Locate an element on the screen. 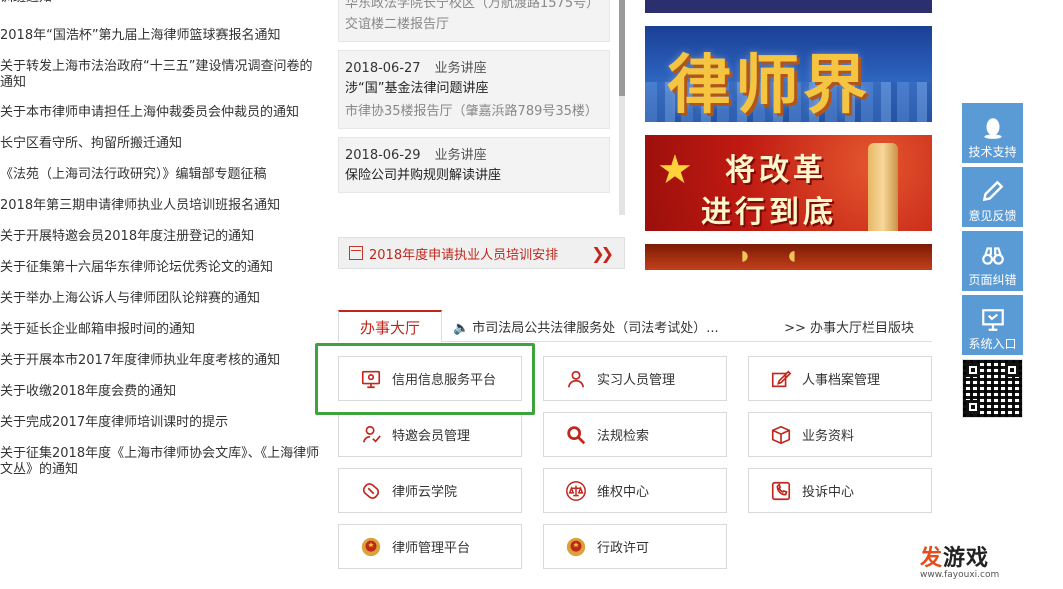 This screenshot has width=1063, height=589. event-meta: 2018-06-29 业务讲座 is located at coordinates (474, 154).